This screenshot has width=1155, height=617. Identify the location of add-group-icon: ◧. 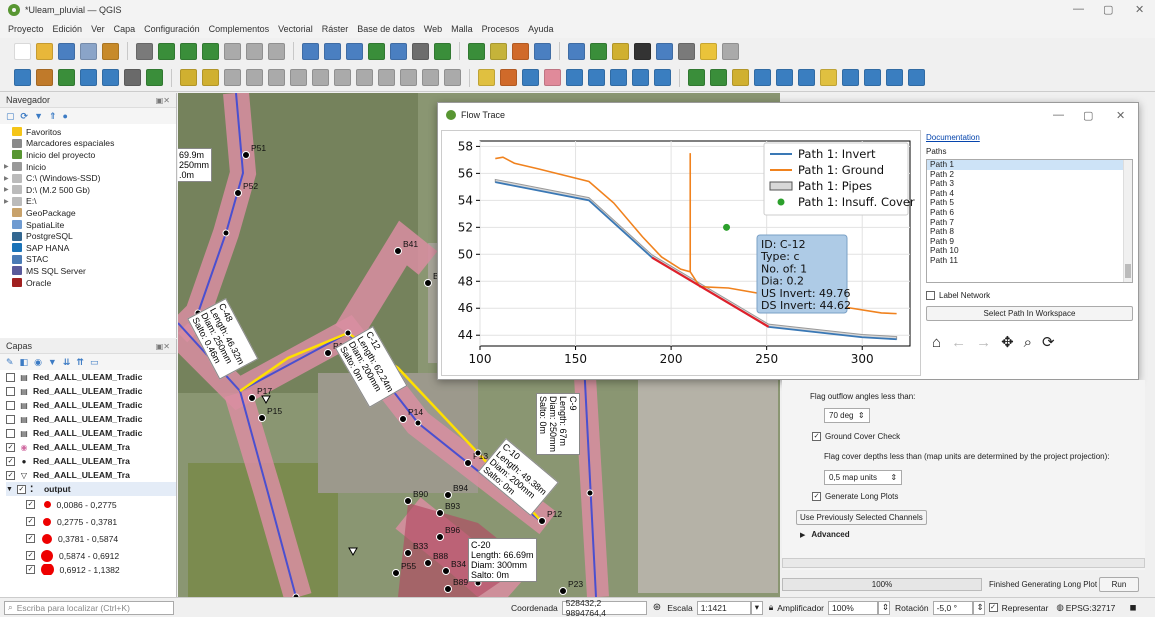
(24, 362).